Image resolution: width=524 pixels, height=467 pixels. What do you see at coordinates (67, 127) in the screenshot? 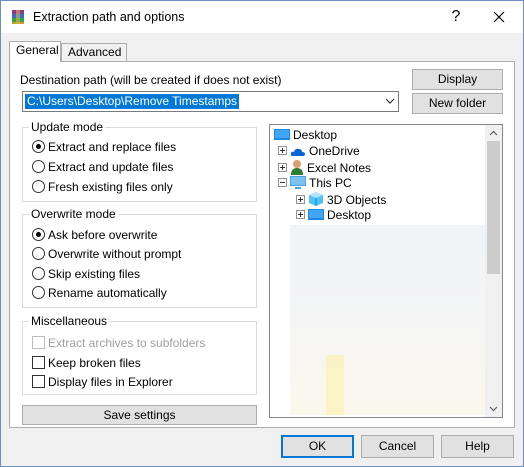
I see `update-mode-title: Update mode` at bounding box center [67, 127].